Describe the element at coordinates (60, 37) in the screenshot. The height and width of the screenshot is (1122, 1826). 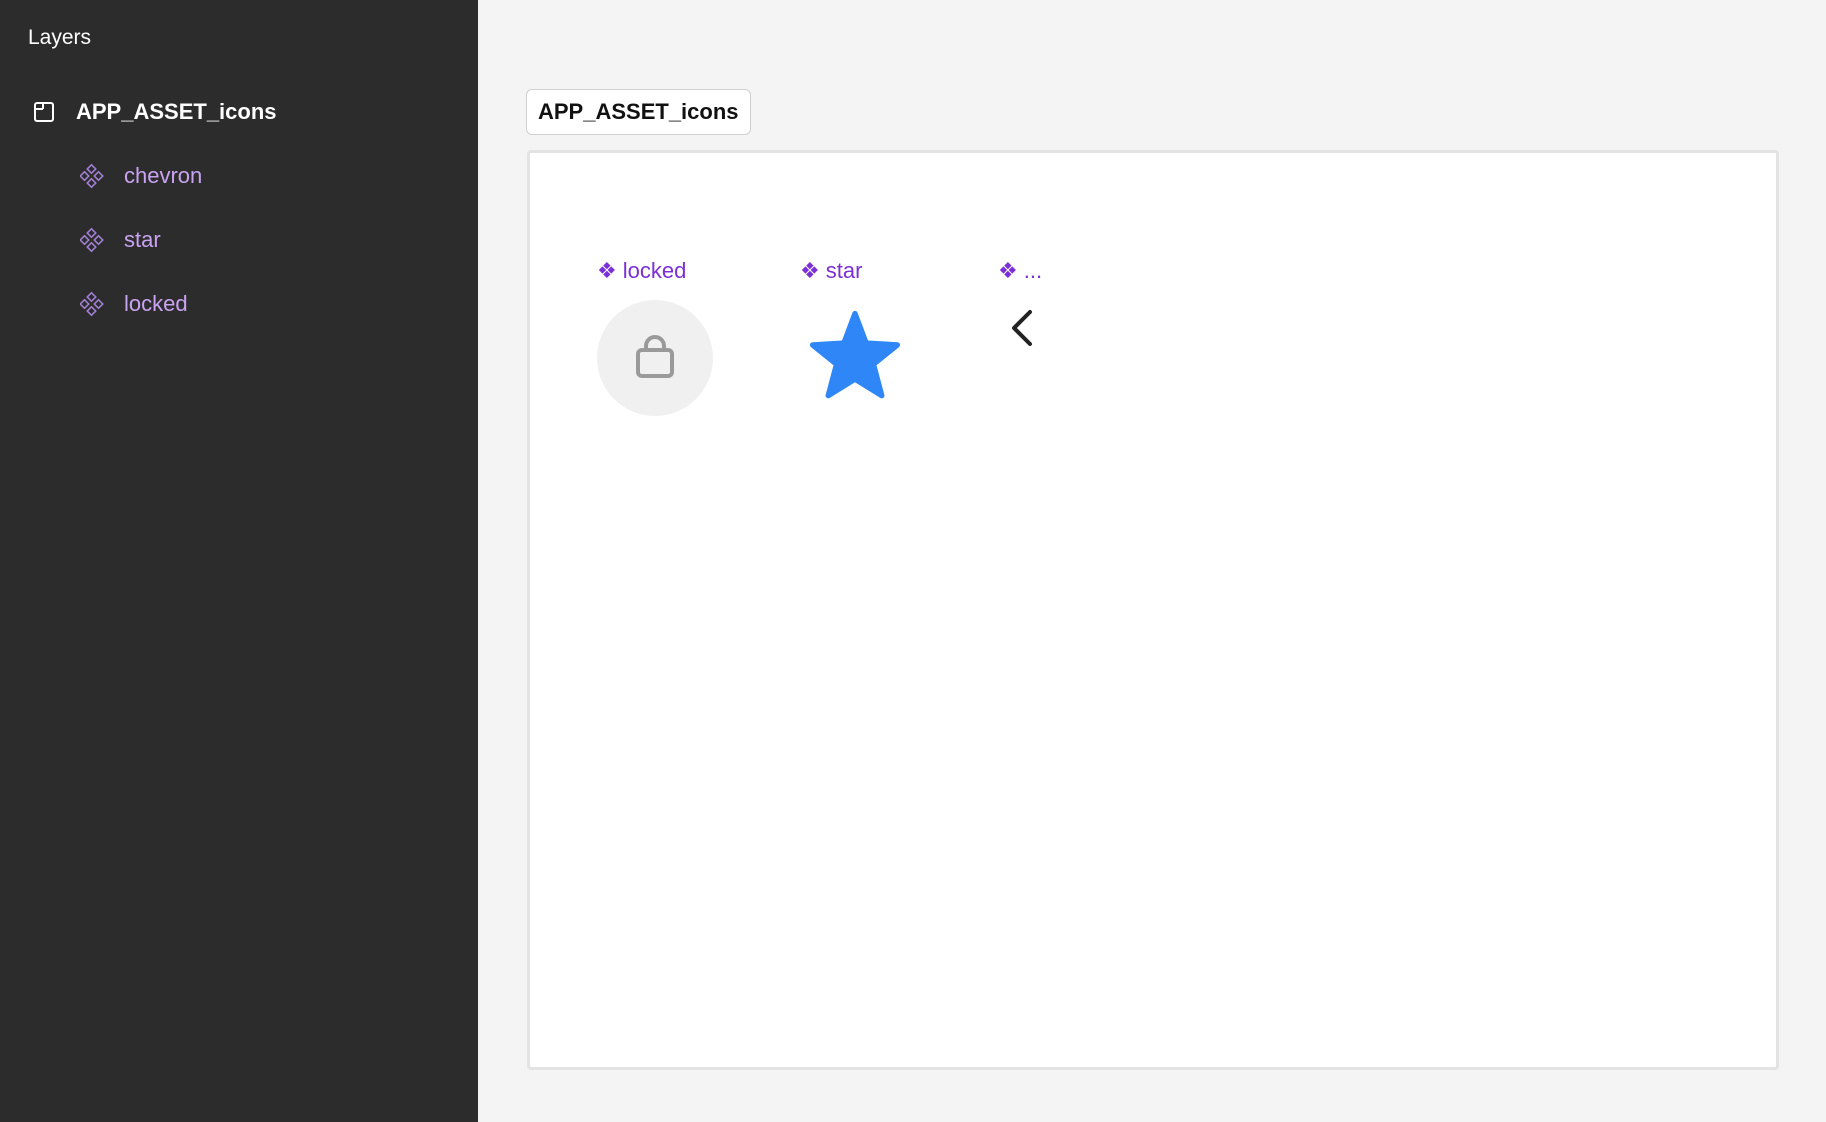
I see `layers-panel-title: Layers` at that location.